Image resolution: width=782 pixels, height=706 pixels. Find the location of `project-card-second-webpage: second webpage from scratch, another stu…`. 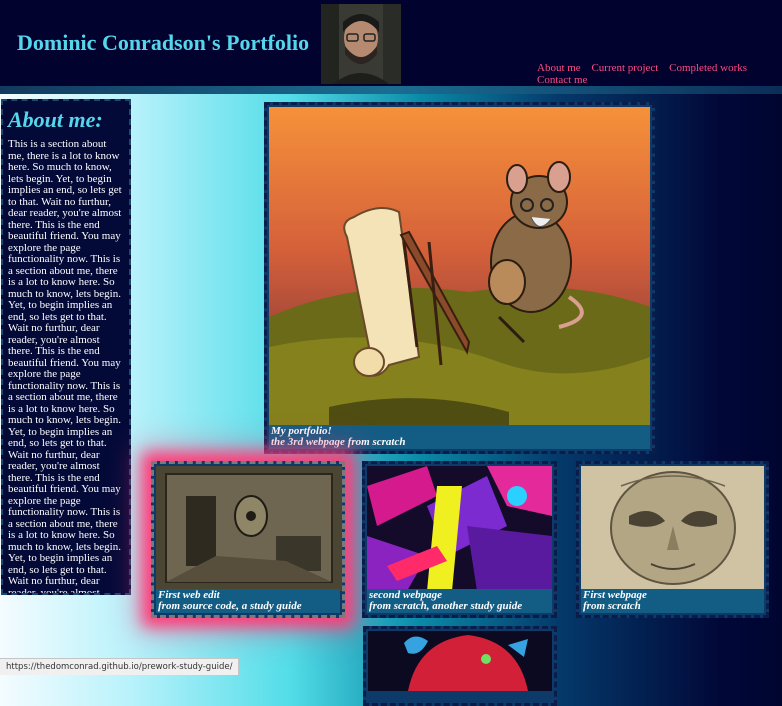

project-card-second-webpage: second webpage from scratch, another stu… is located at coordinates (459, 539).